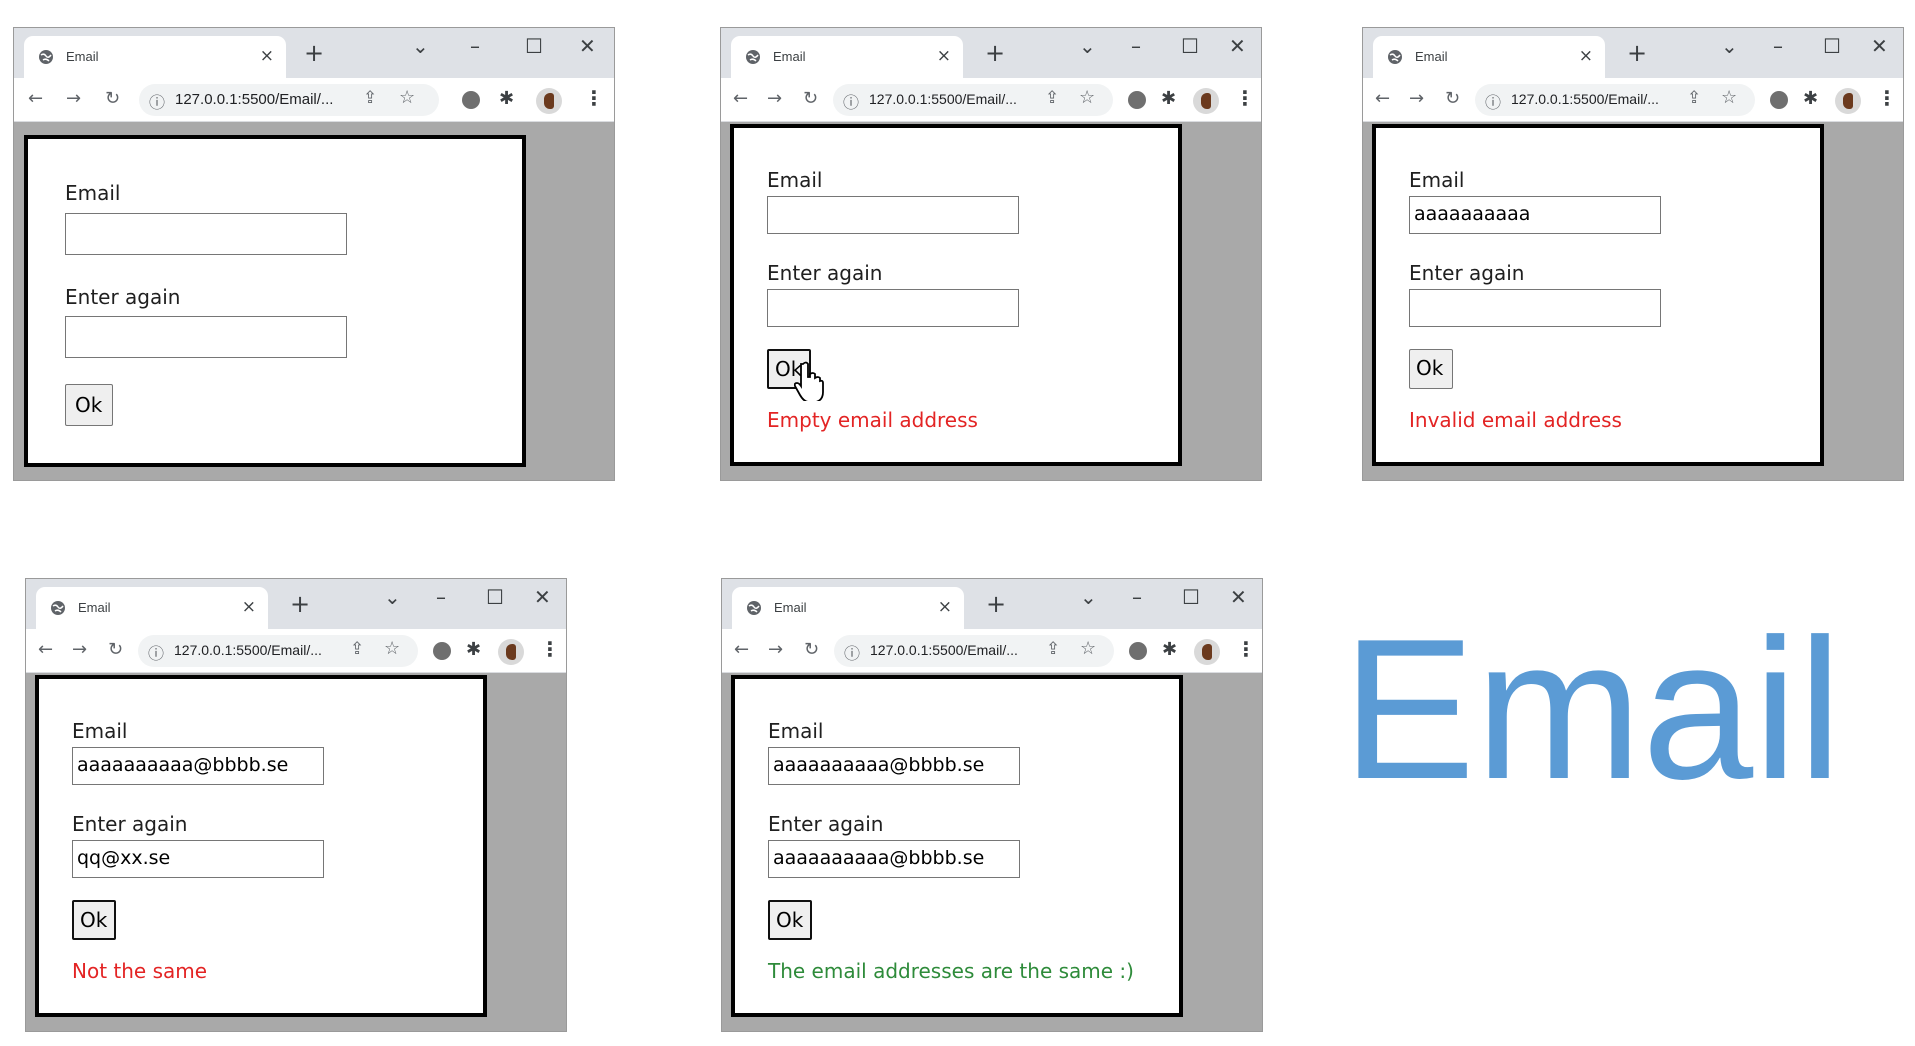  Describe the element at coordinates (1535, 215) in the screenshot. I see `email-input: aaaaaaaaaa` at that location.